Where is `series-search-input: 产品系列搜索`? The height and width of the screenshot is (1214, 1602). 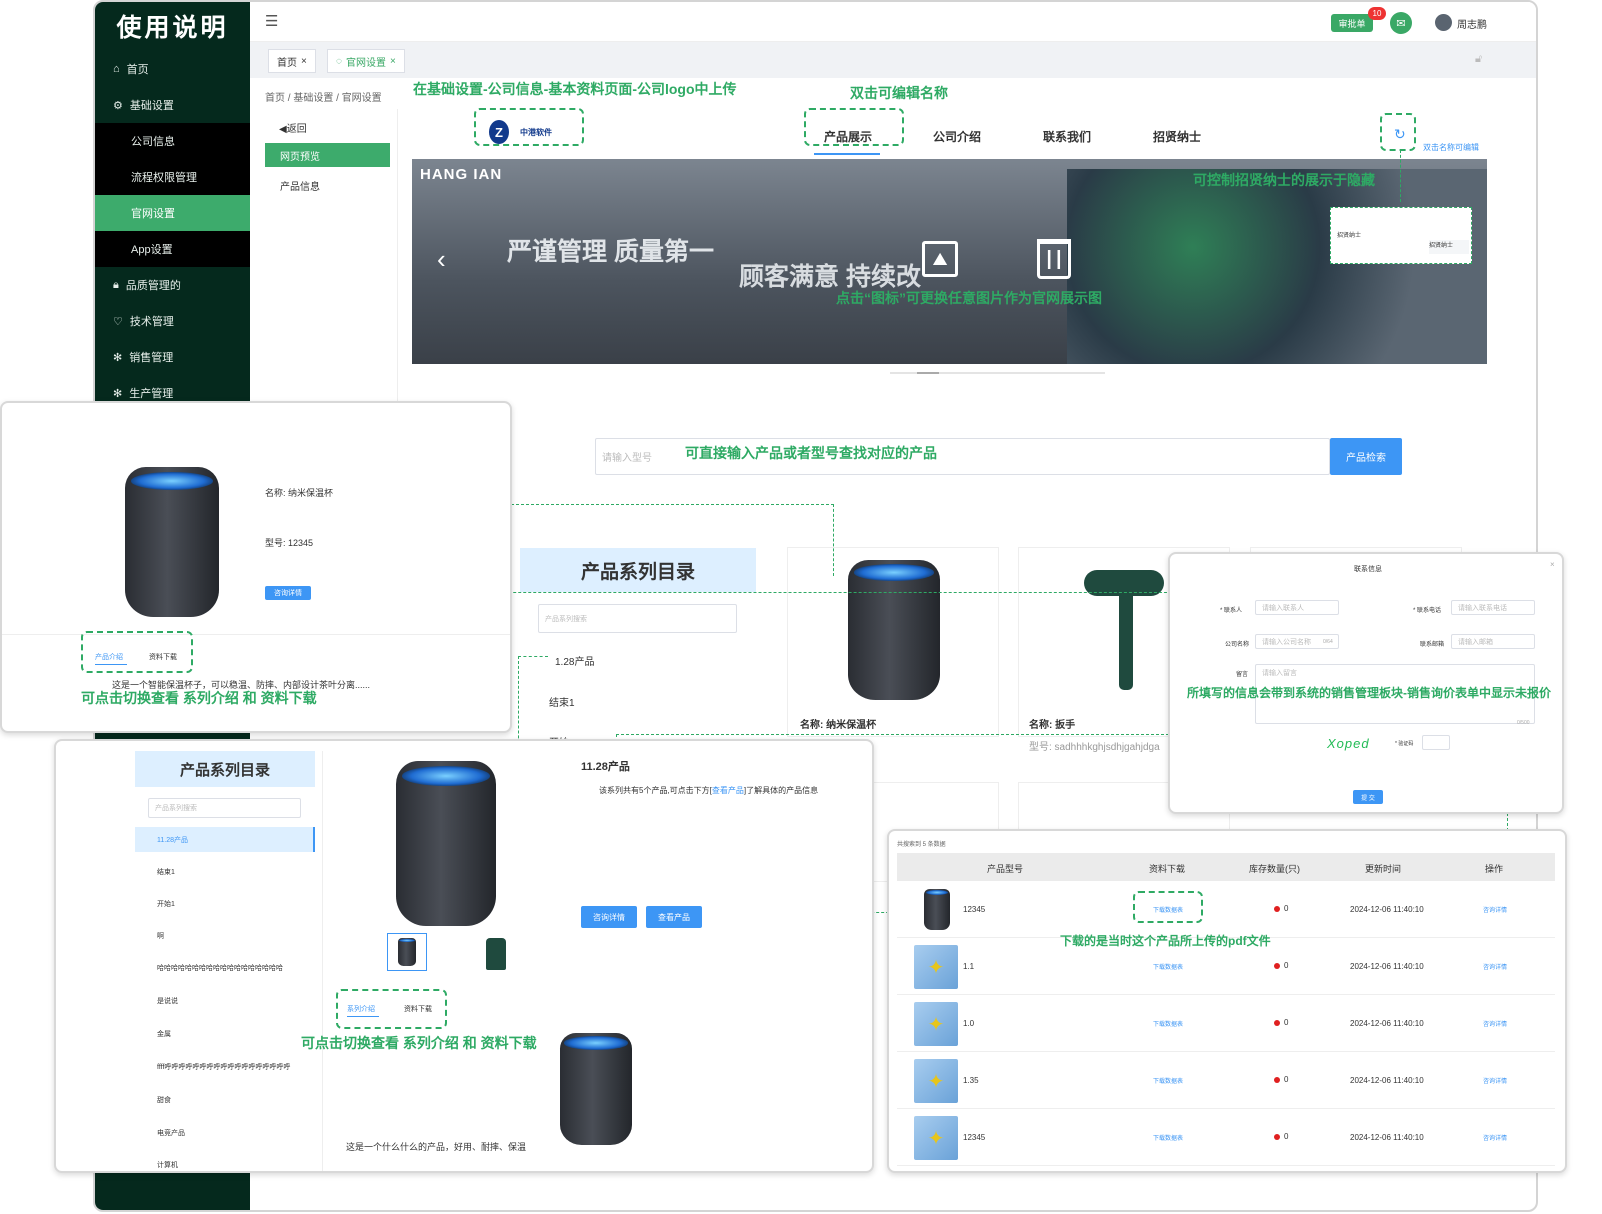
series-search-input: 产品系列搜索 is located at coordinates (224, 808).